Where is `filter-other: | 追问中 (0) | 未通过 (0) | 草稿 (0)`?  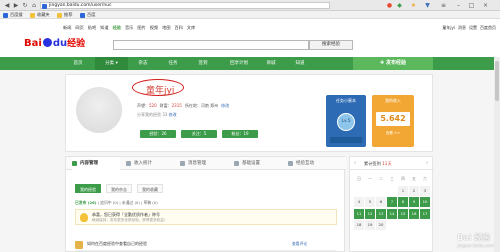 filter-other: | 追问中 (0) | 未通过 (0) | 草稿 (0) is located at coordinates (128, 202).